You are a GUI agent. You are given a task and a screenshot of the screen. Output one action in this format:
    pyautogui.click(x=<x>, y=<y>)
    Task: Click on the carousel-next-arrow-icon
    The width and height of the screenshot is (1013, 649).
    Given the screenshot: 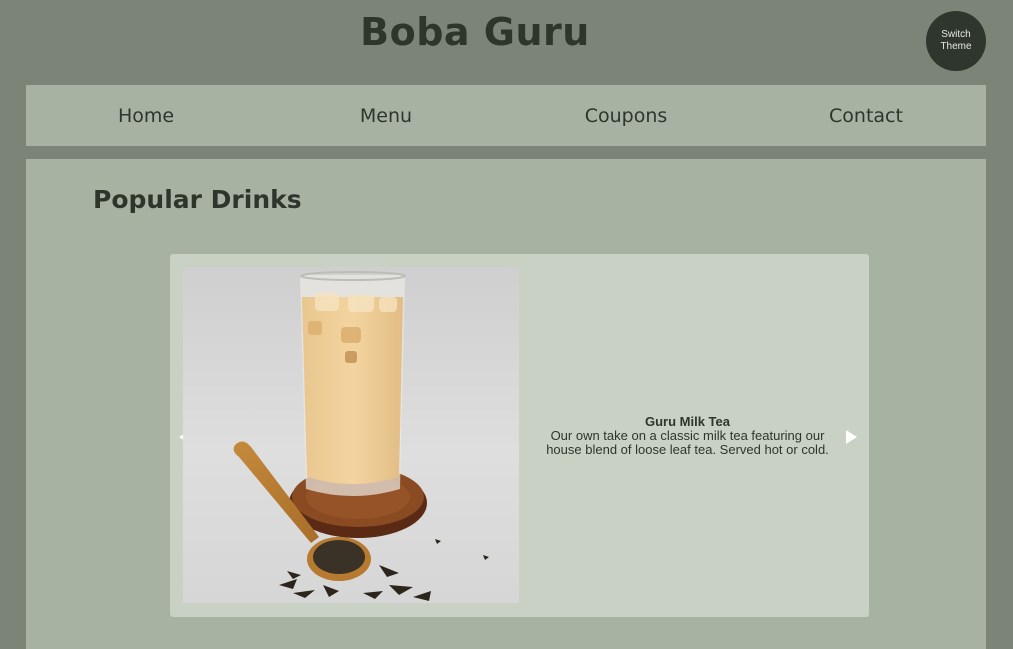 What is the action you would take?
    pyautogui.click(x=851, y=437)
    